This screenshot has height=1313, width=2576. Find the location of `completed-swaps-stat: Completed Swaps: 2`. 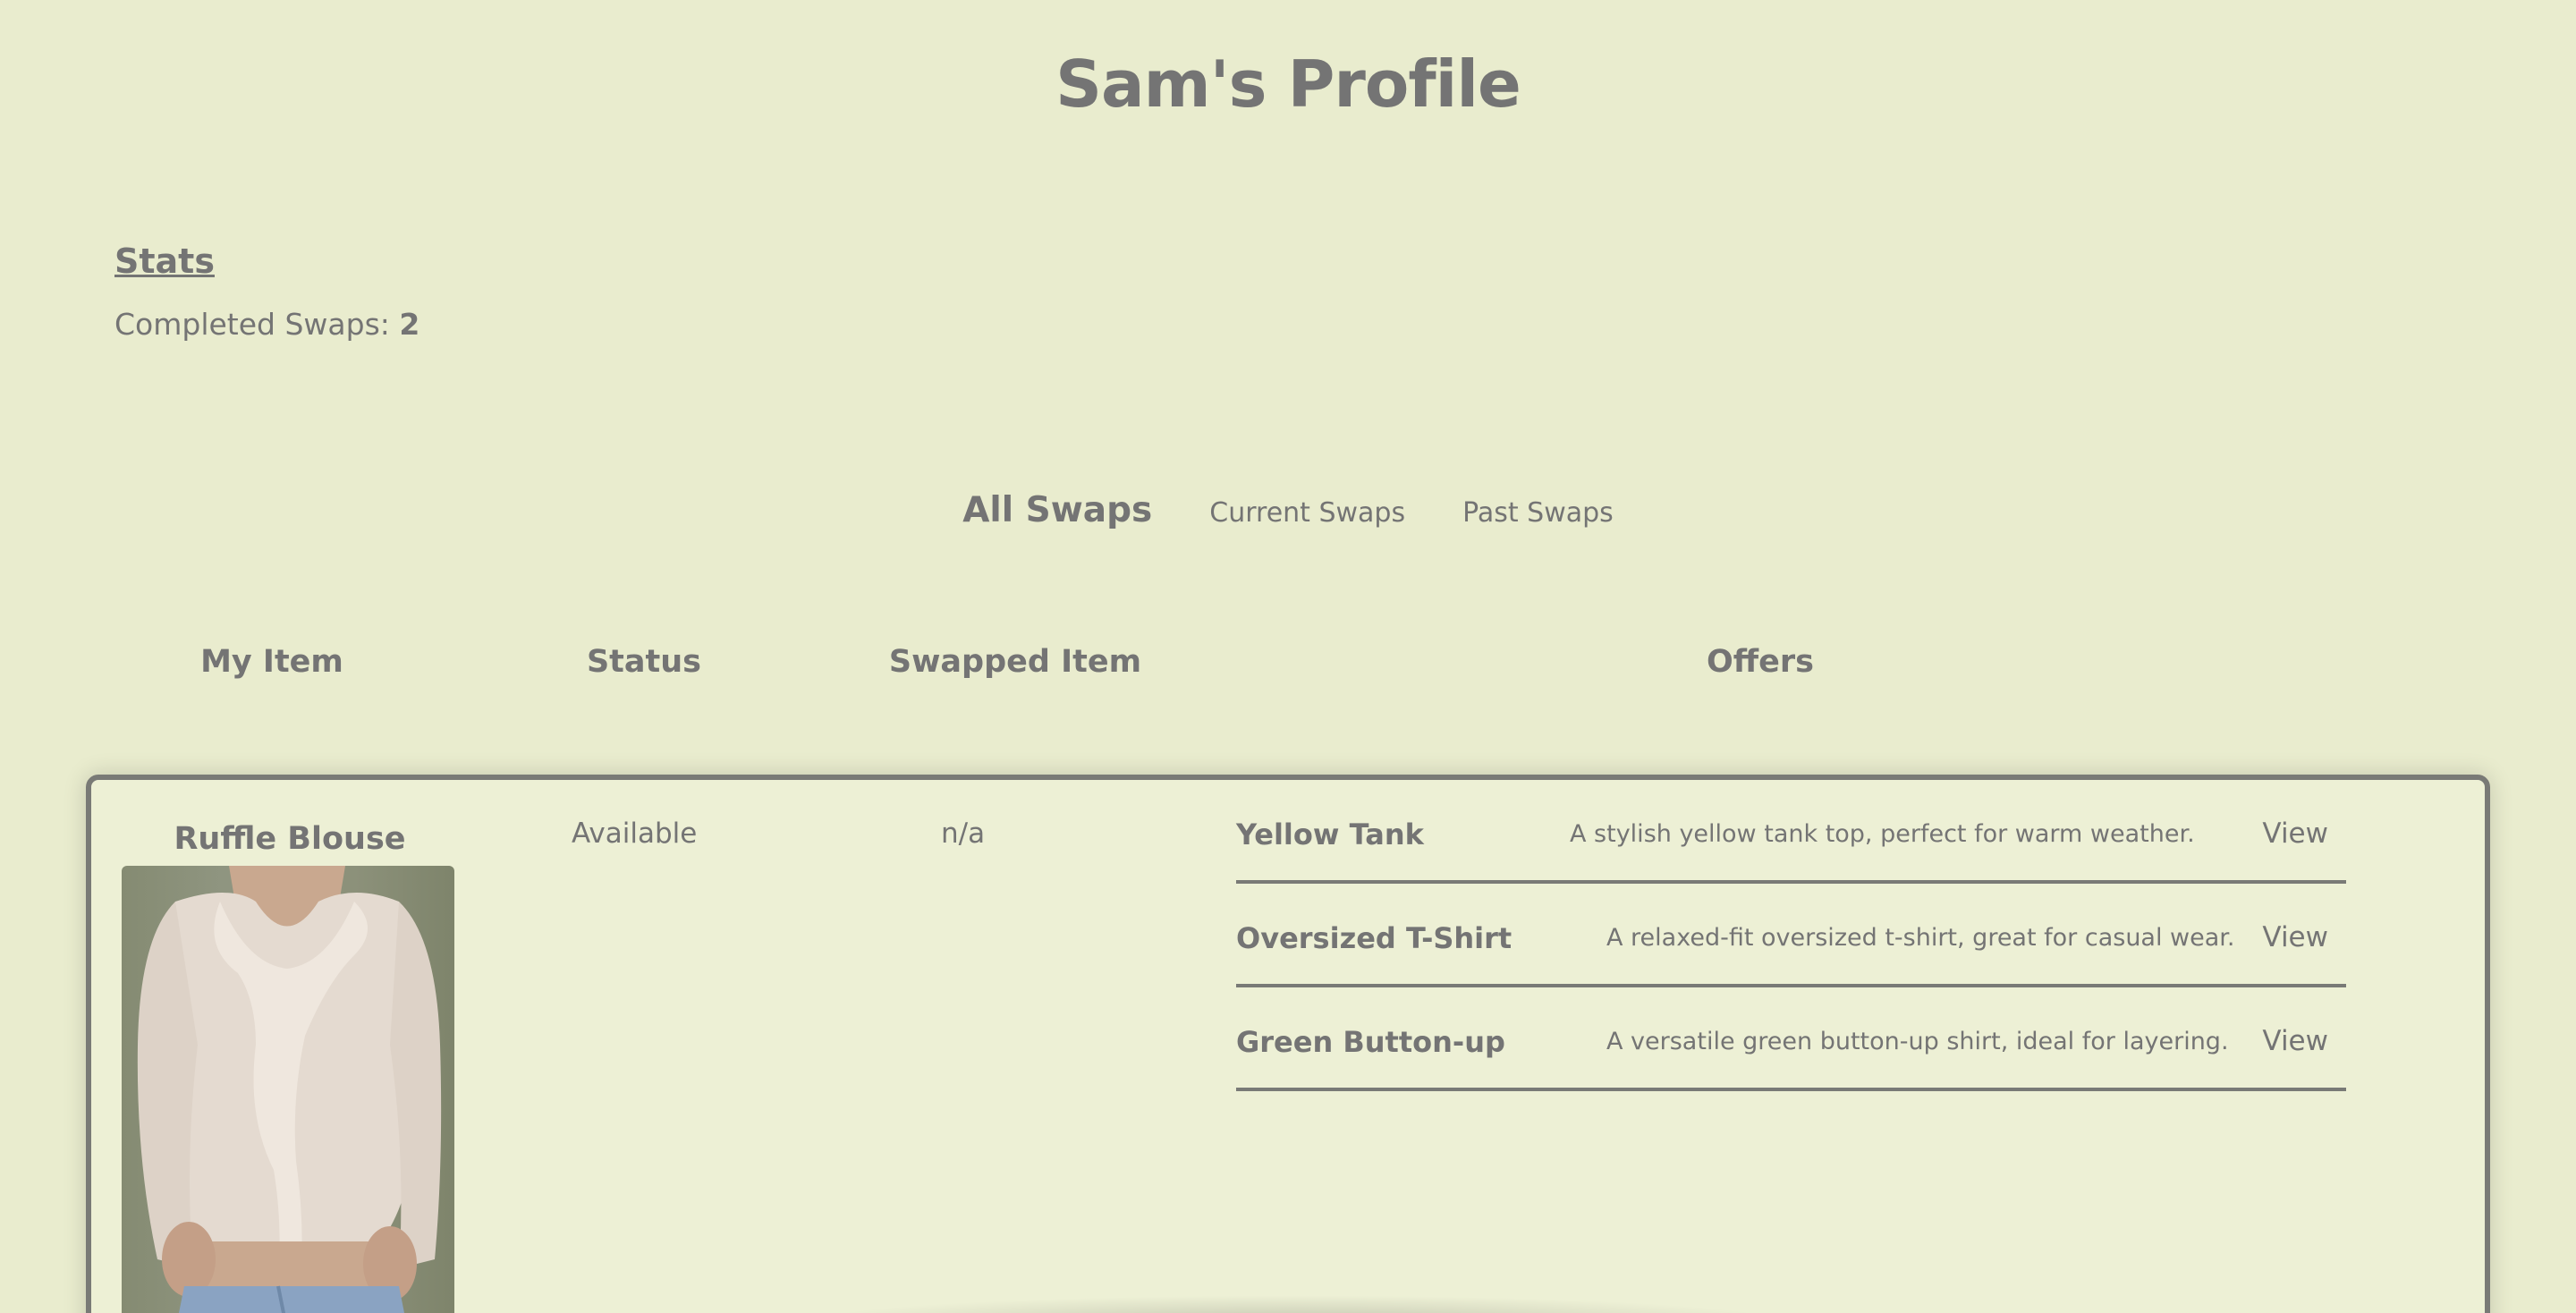

completed-swaps-stat: Completed Swaps: 2 is located at coordinates (266, 324).